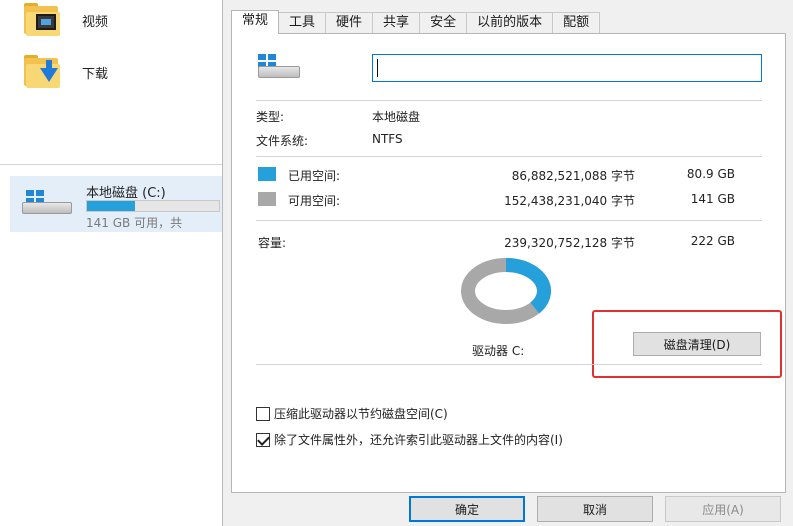 The image size is (793, 526). What do you see at coordinates (712, 241) in the screenshot?
I see `capacity-gb: 222 GB` at bounding box center [712, 241].